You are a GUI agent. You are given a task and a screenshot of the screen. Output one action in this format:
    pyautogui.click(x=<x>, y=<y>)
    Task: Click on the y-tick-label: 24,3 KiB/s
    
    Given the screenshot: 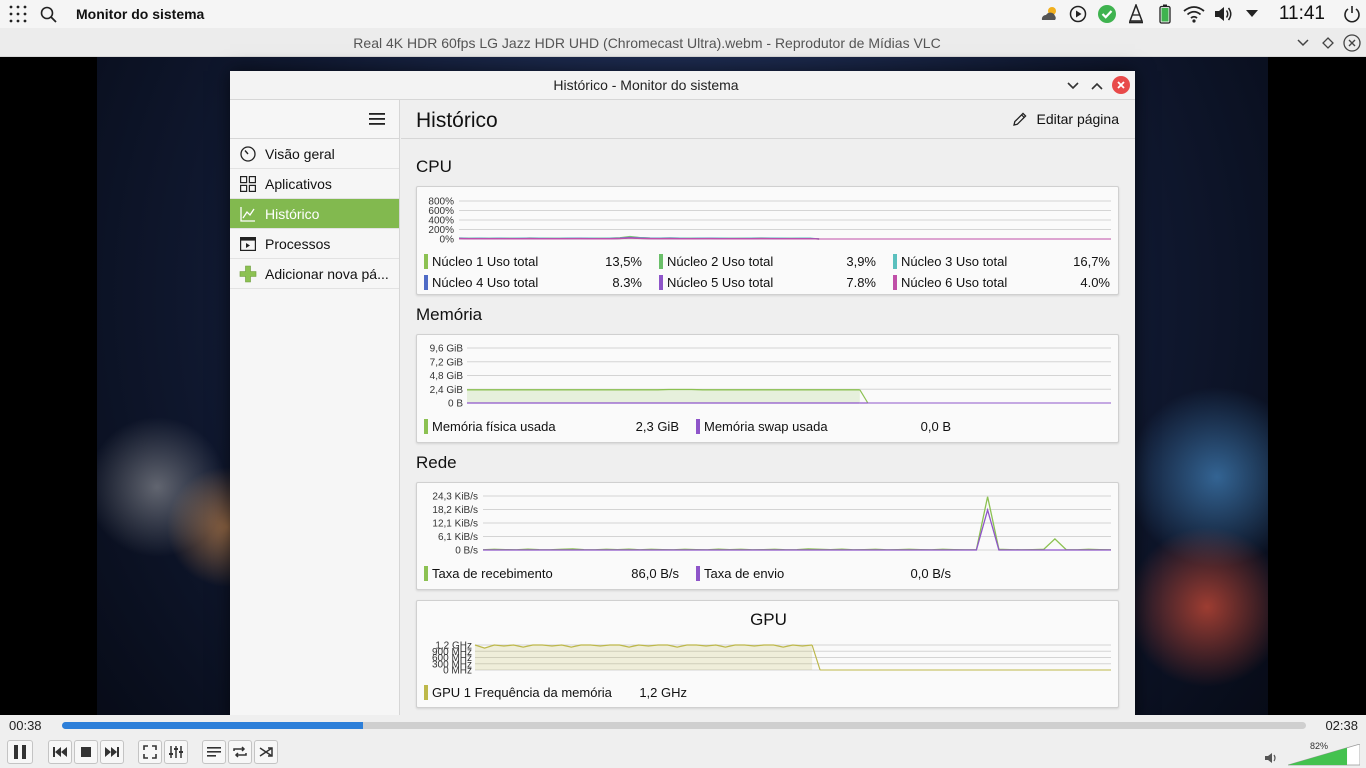 What is the action you would take?
    pyautogui.click(x=455, y=497)
    